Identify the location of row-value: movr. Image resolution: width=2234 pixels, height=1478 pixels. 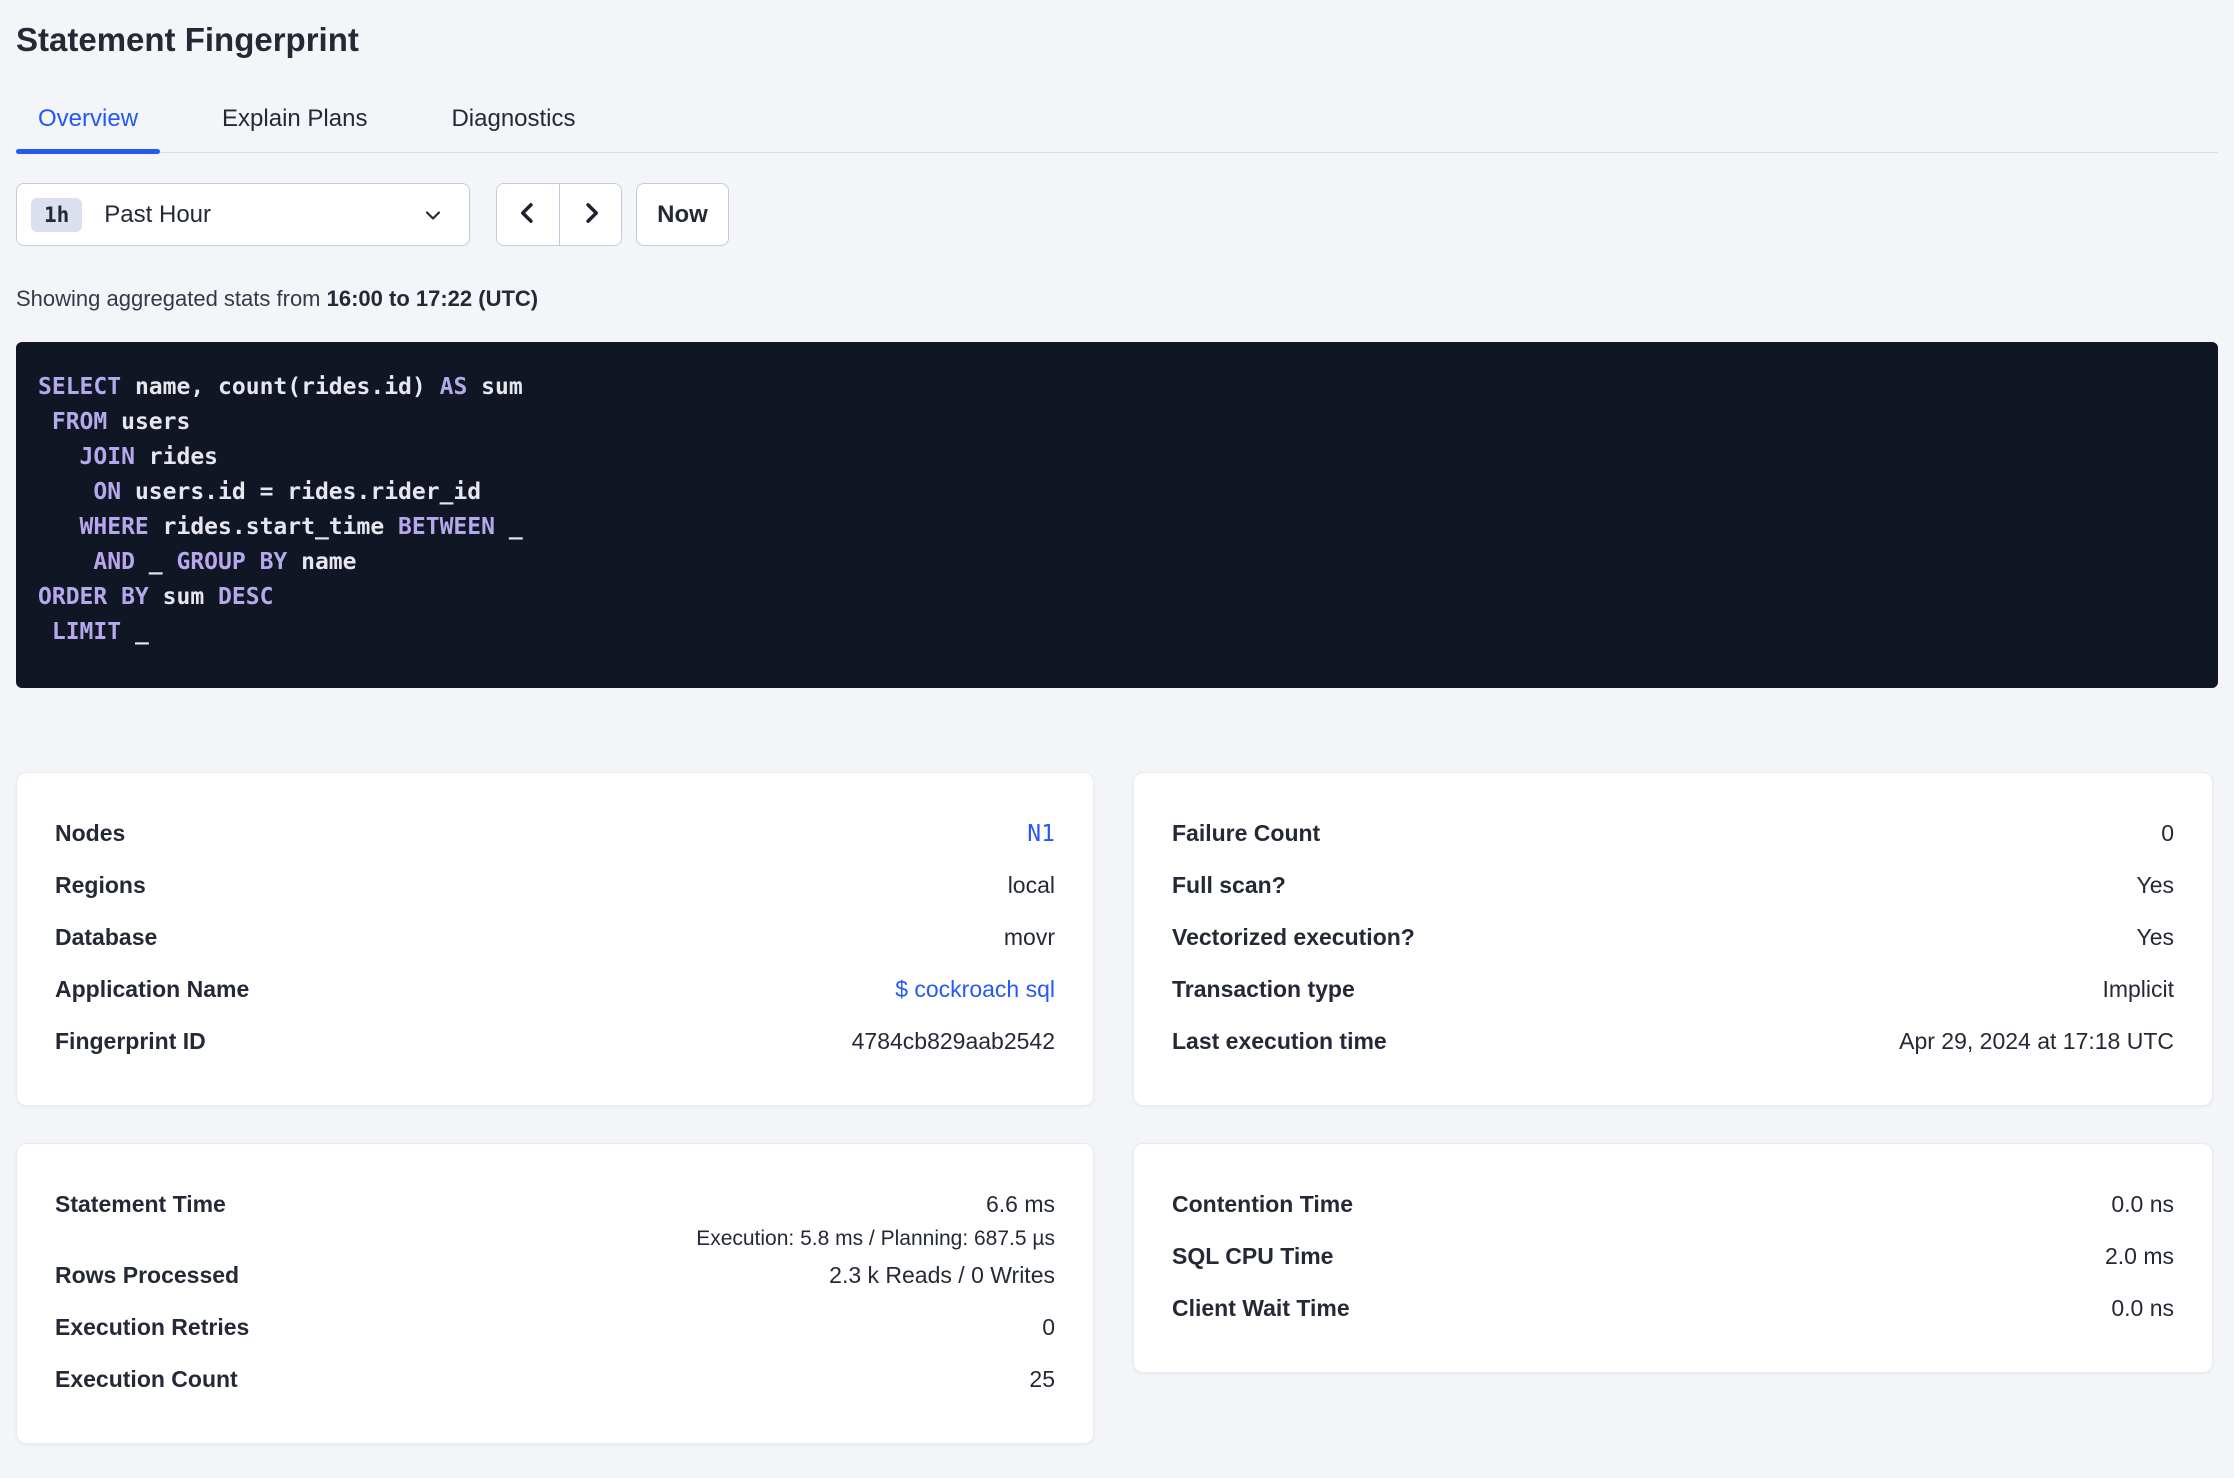
(1029, 937).